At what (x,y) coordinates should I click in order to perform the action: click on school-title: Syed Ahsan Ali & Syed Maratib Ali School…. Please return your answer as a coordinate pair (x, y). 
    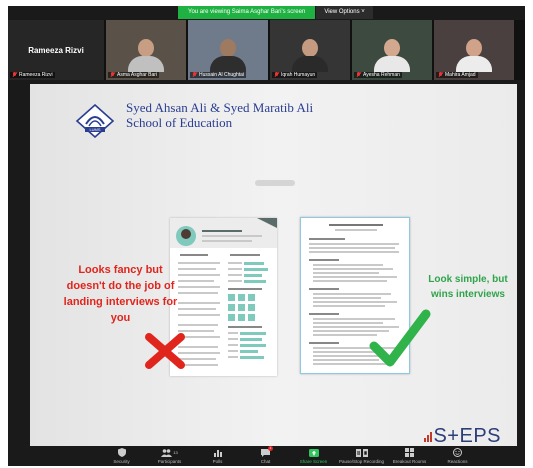
    Looking at the image, I should click on (219, 115).